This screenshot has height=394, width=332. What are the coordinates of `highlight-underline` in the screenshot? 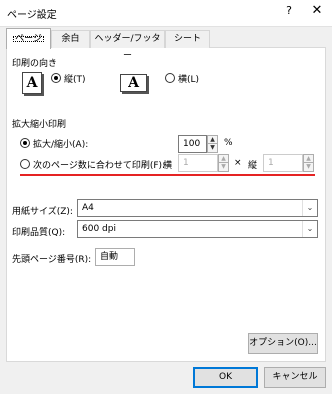 It's located at (167, 175).